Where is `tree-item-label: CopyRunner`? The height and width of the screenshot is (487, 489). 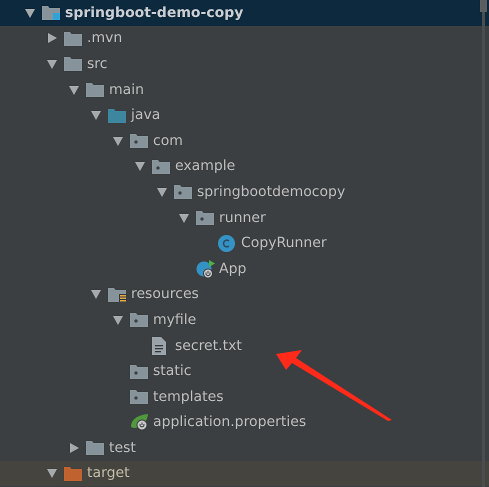 tree-item-label: CopyRunner is located at coordinates (283, 243).